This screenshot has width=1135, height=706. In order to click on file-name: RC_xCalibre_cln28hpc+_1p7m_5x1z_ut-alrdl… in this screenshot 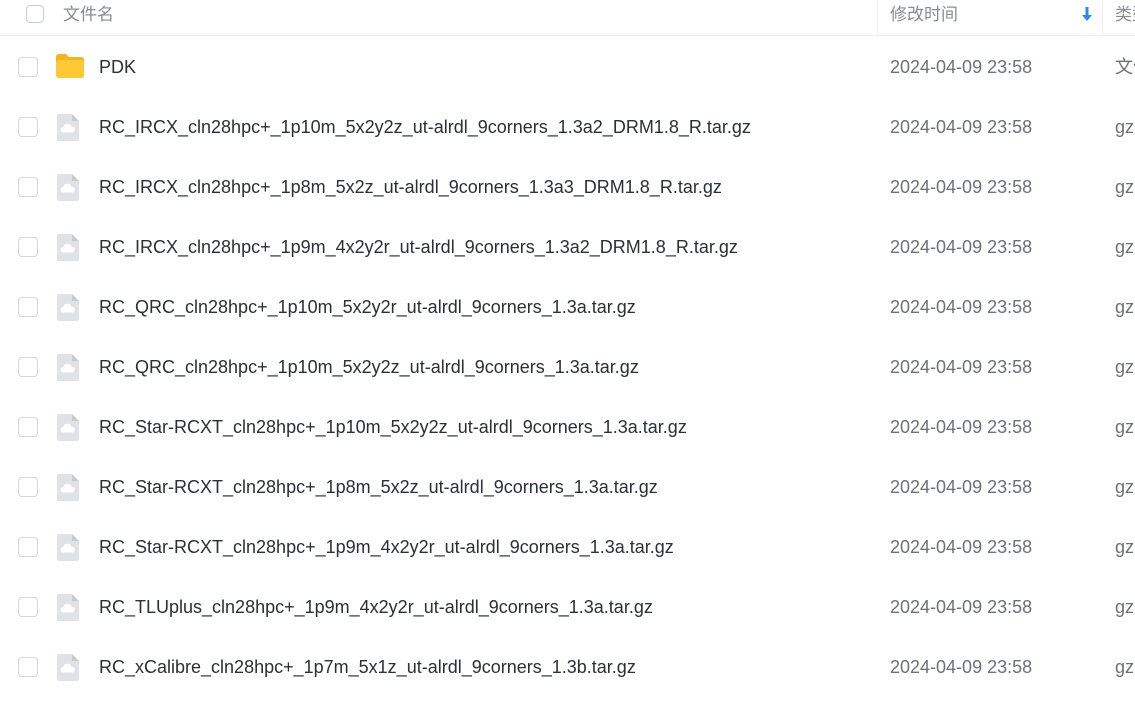, I will do `click(367, 667)`.